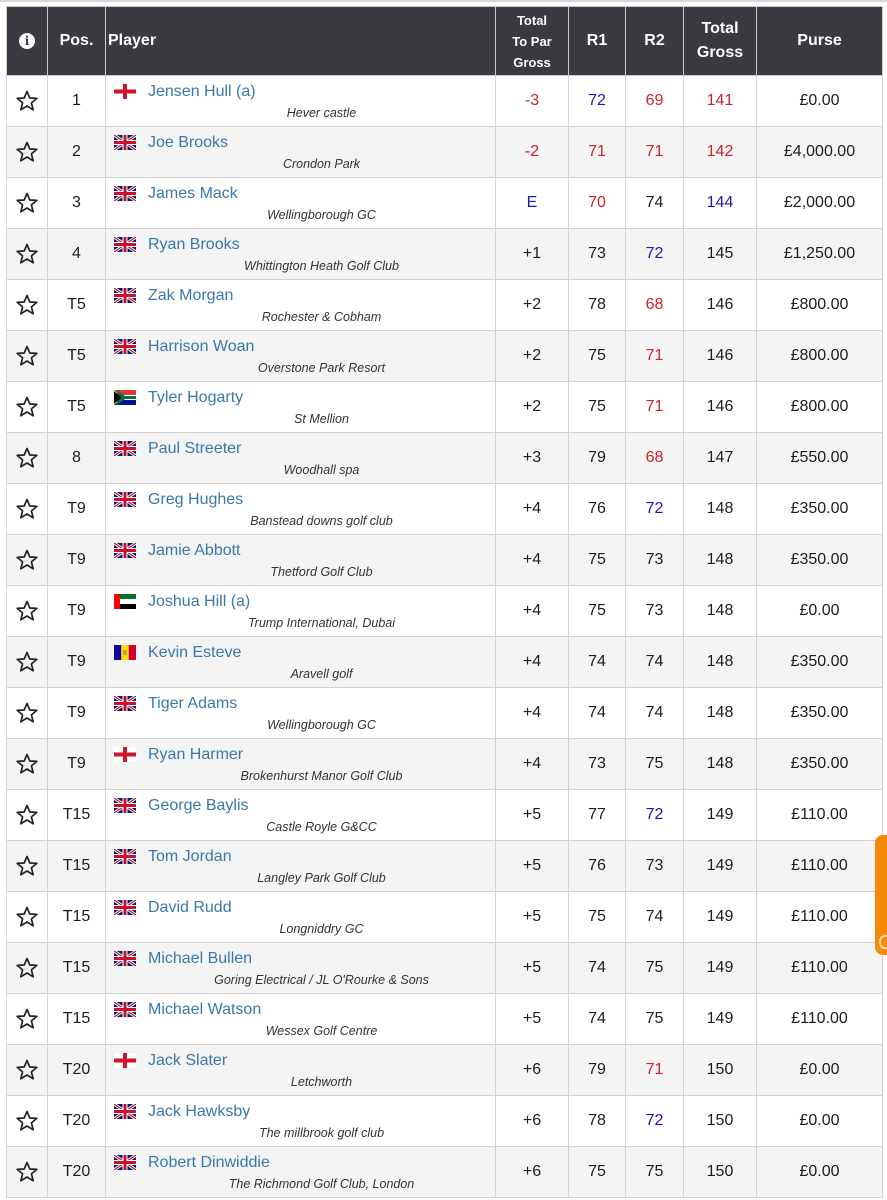  I want to click on total-gross: 150, so click(720, 1121).